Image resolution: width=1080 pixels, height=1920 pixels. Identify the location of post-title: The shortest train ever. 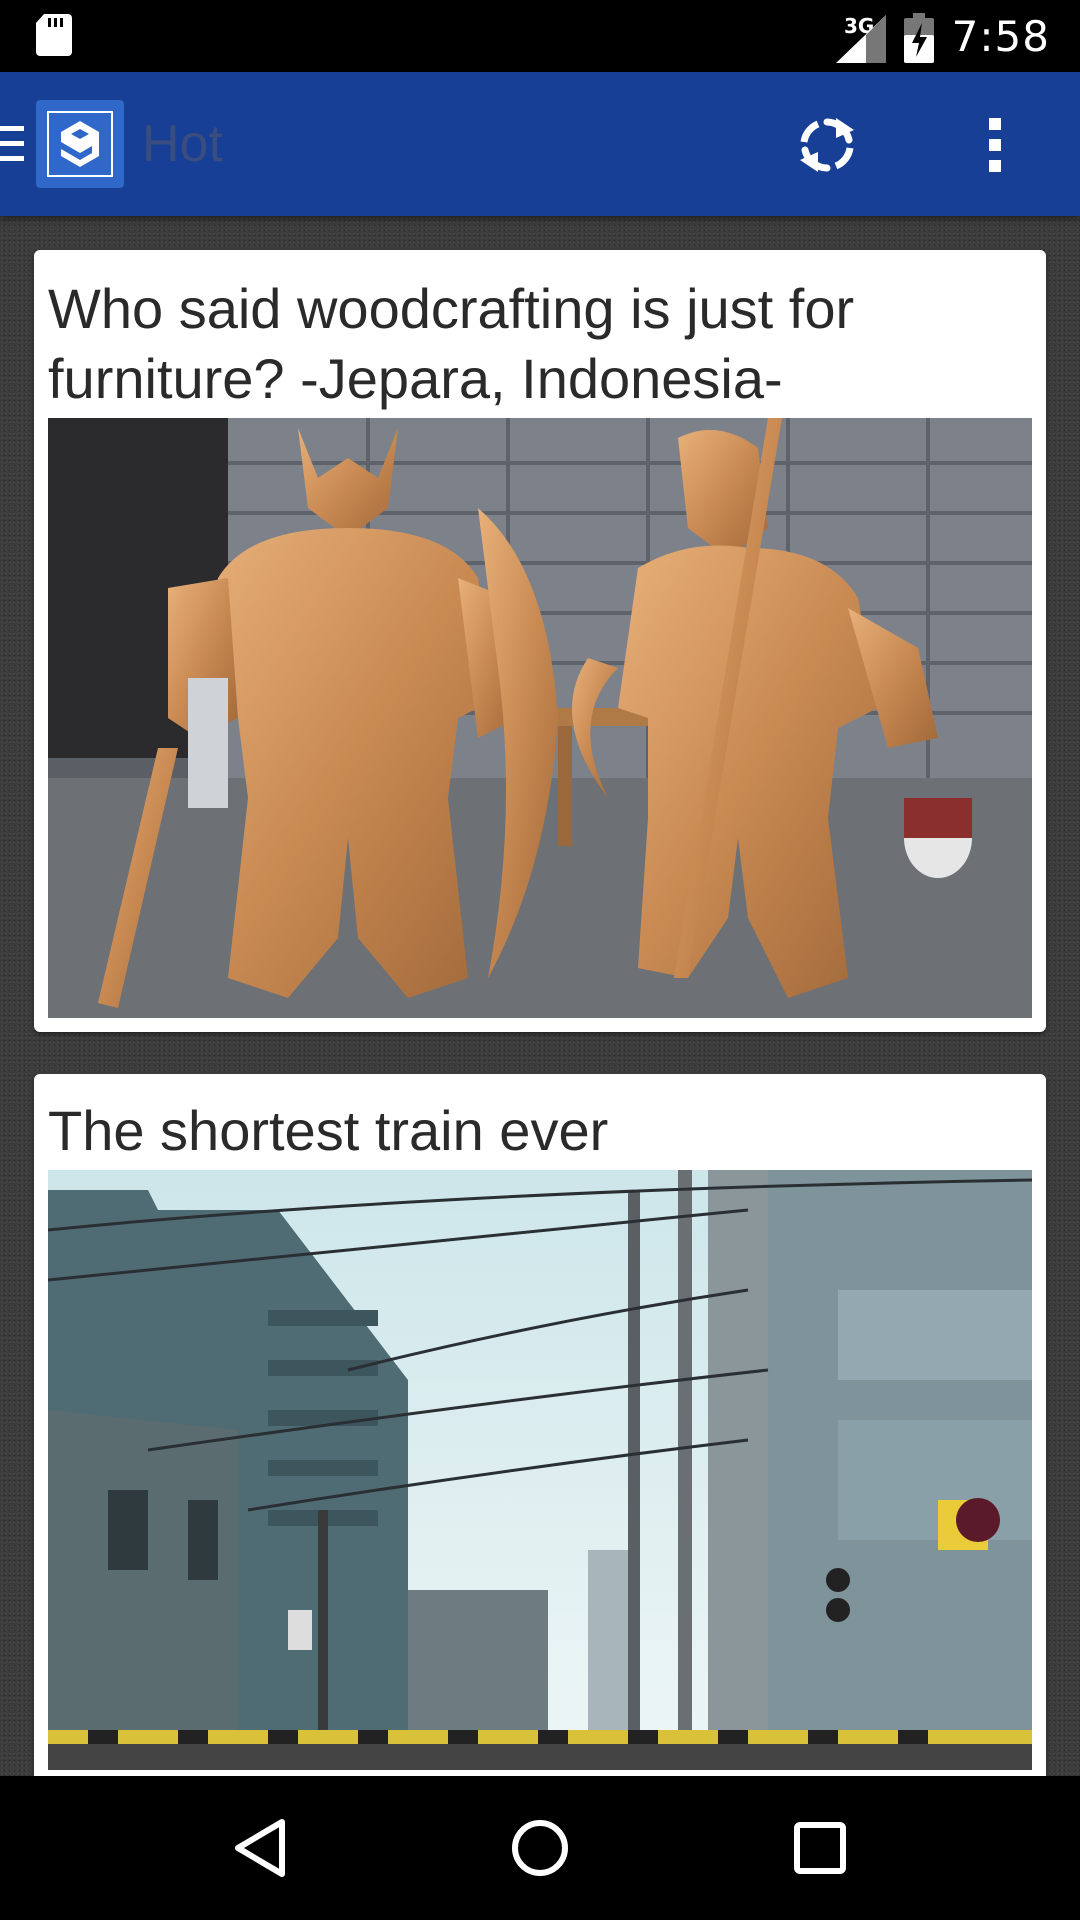
(328, 1130).